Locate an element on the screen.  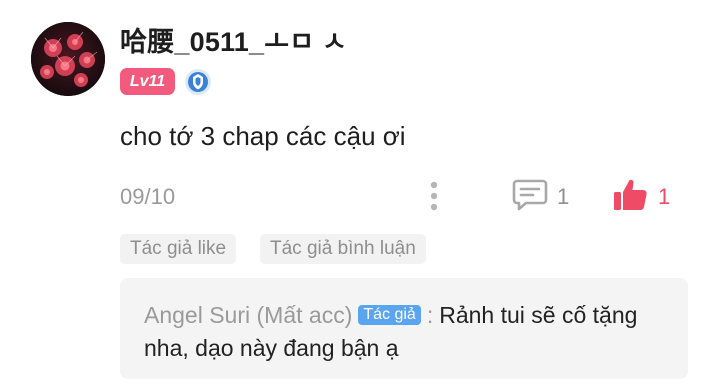
avatar is located at coordinates (68, 59).